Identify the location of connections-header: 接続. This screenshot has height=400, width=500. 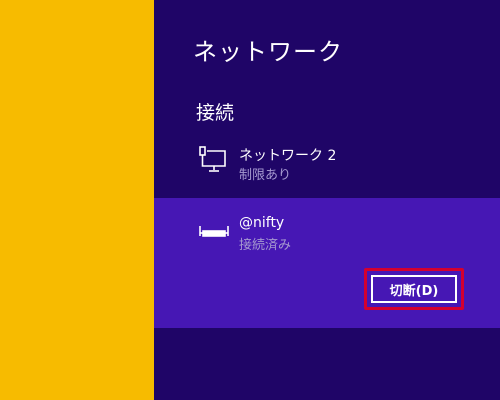
(215, 113).